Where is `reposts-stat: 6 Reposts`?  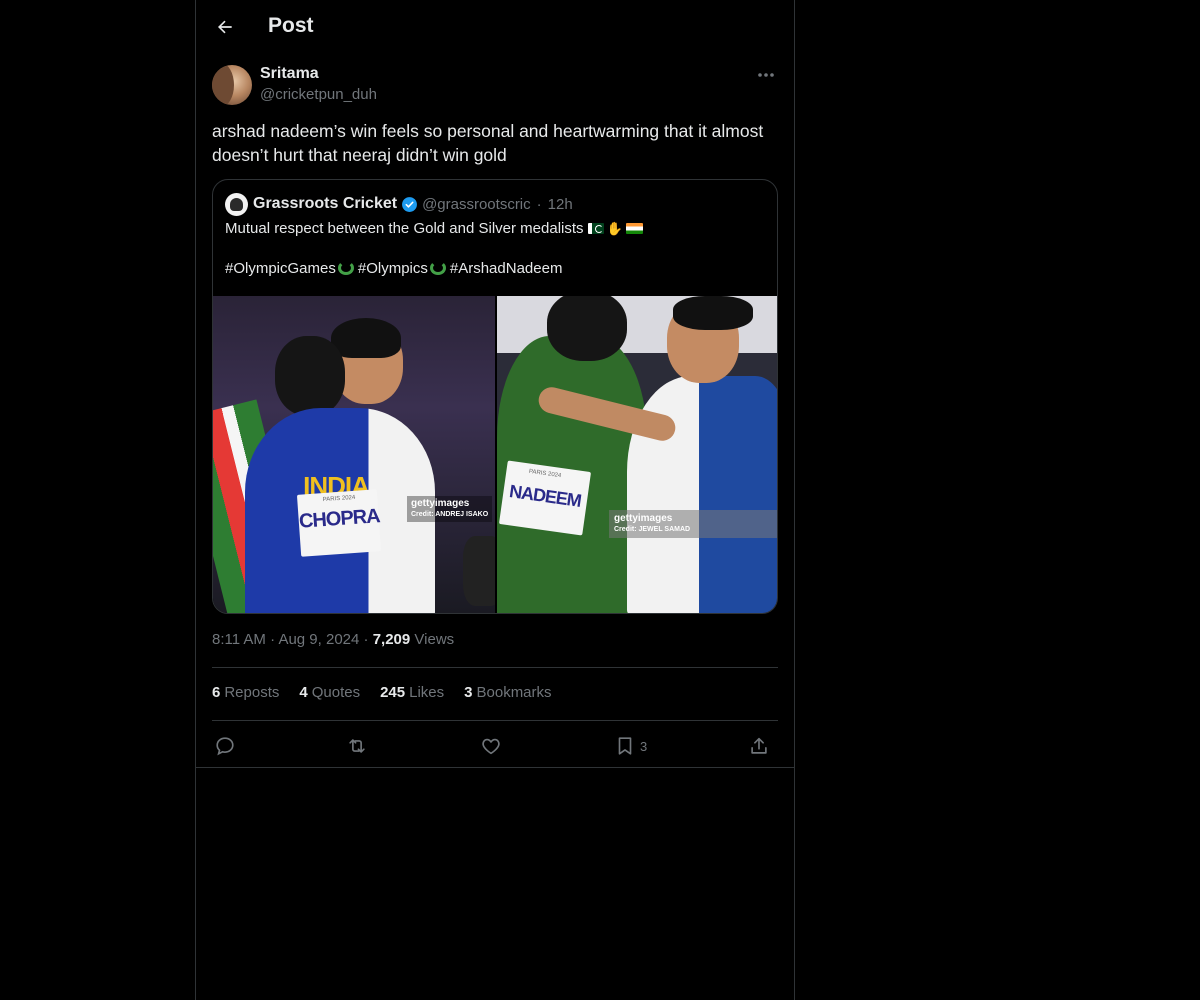 reposts-stat: 6 Reposts is located at coordinates (245, 692).